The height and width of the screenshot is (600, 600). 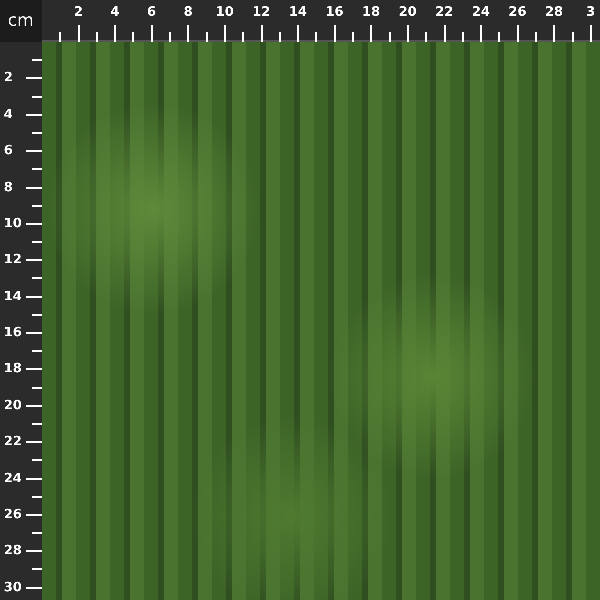 I want to click on ruler-label: 30, so click(x=13, y=588).